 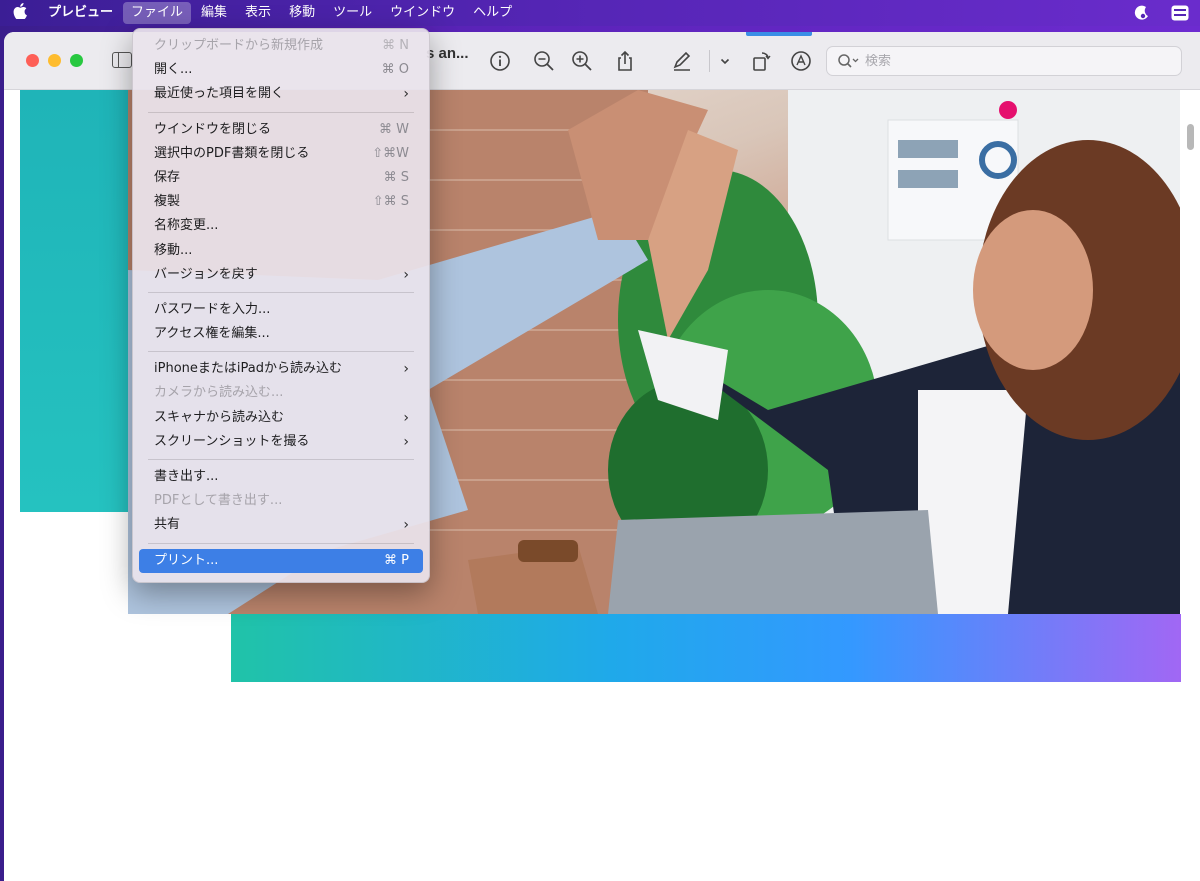 What do you see at coordinates (582, 61) in the screenshot?
I see `zoom-in-icon` at bounding box center [582, 61].